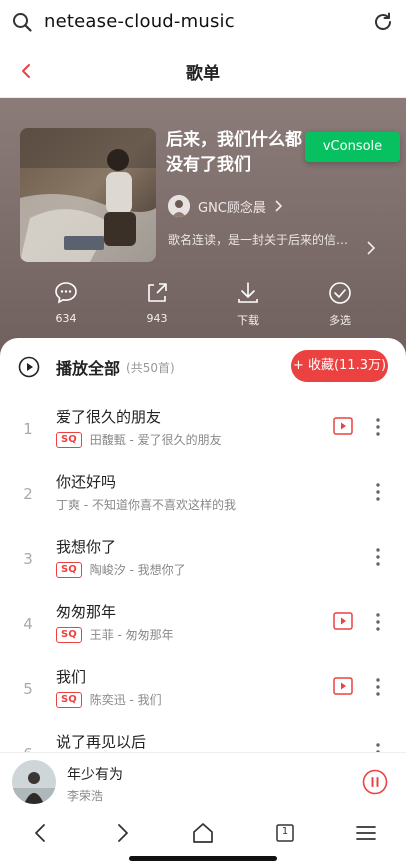  Describe the element at coordinates (86, 612) in the screenshot. I see `song-title: 匆匆那年` at that location.